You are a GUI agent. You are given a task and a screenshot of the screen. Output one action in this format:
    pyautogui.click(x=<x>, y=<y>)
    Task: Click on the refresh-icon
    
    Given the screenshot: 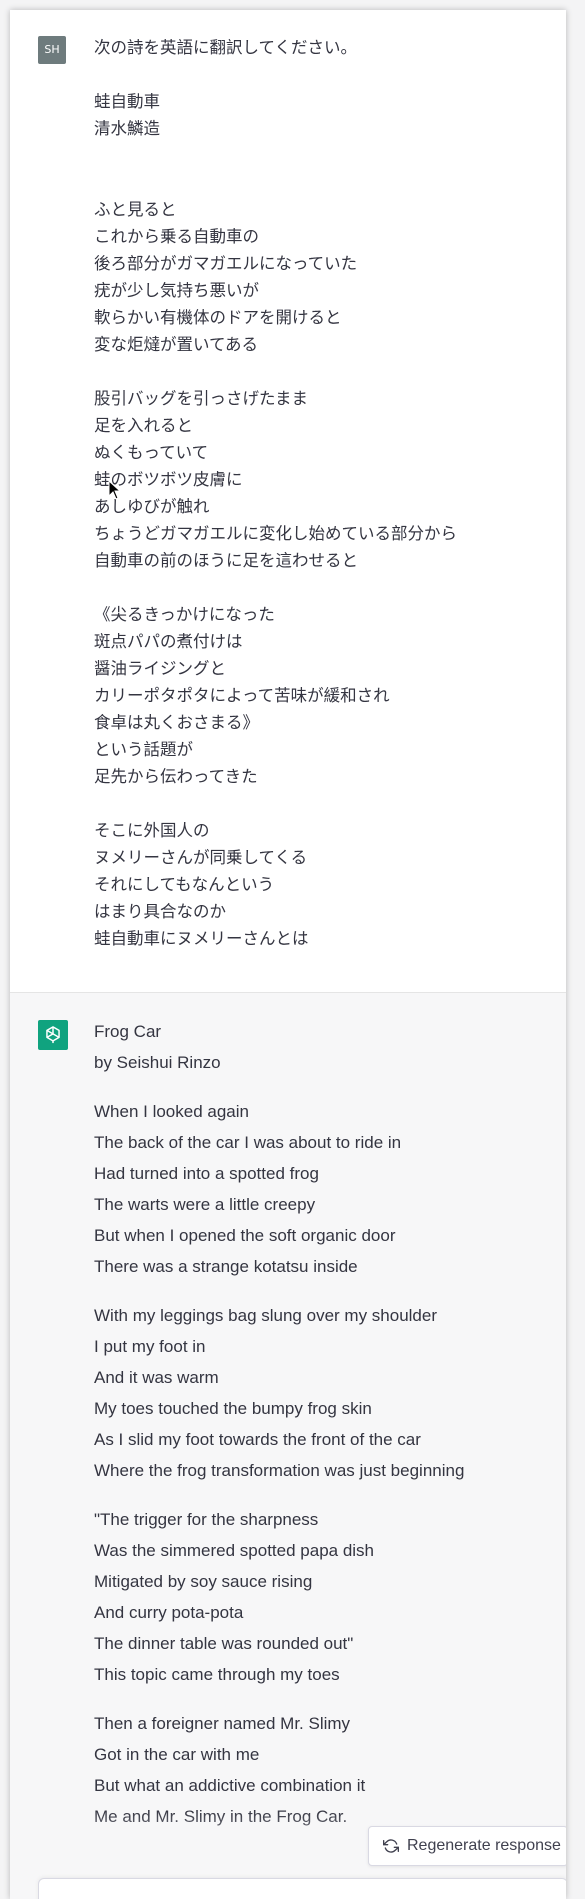 What is the action you would take?
    pyautogui.click(x=391, y=1846)
    